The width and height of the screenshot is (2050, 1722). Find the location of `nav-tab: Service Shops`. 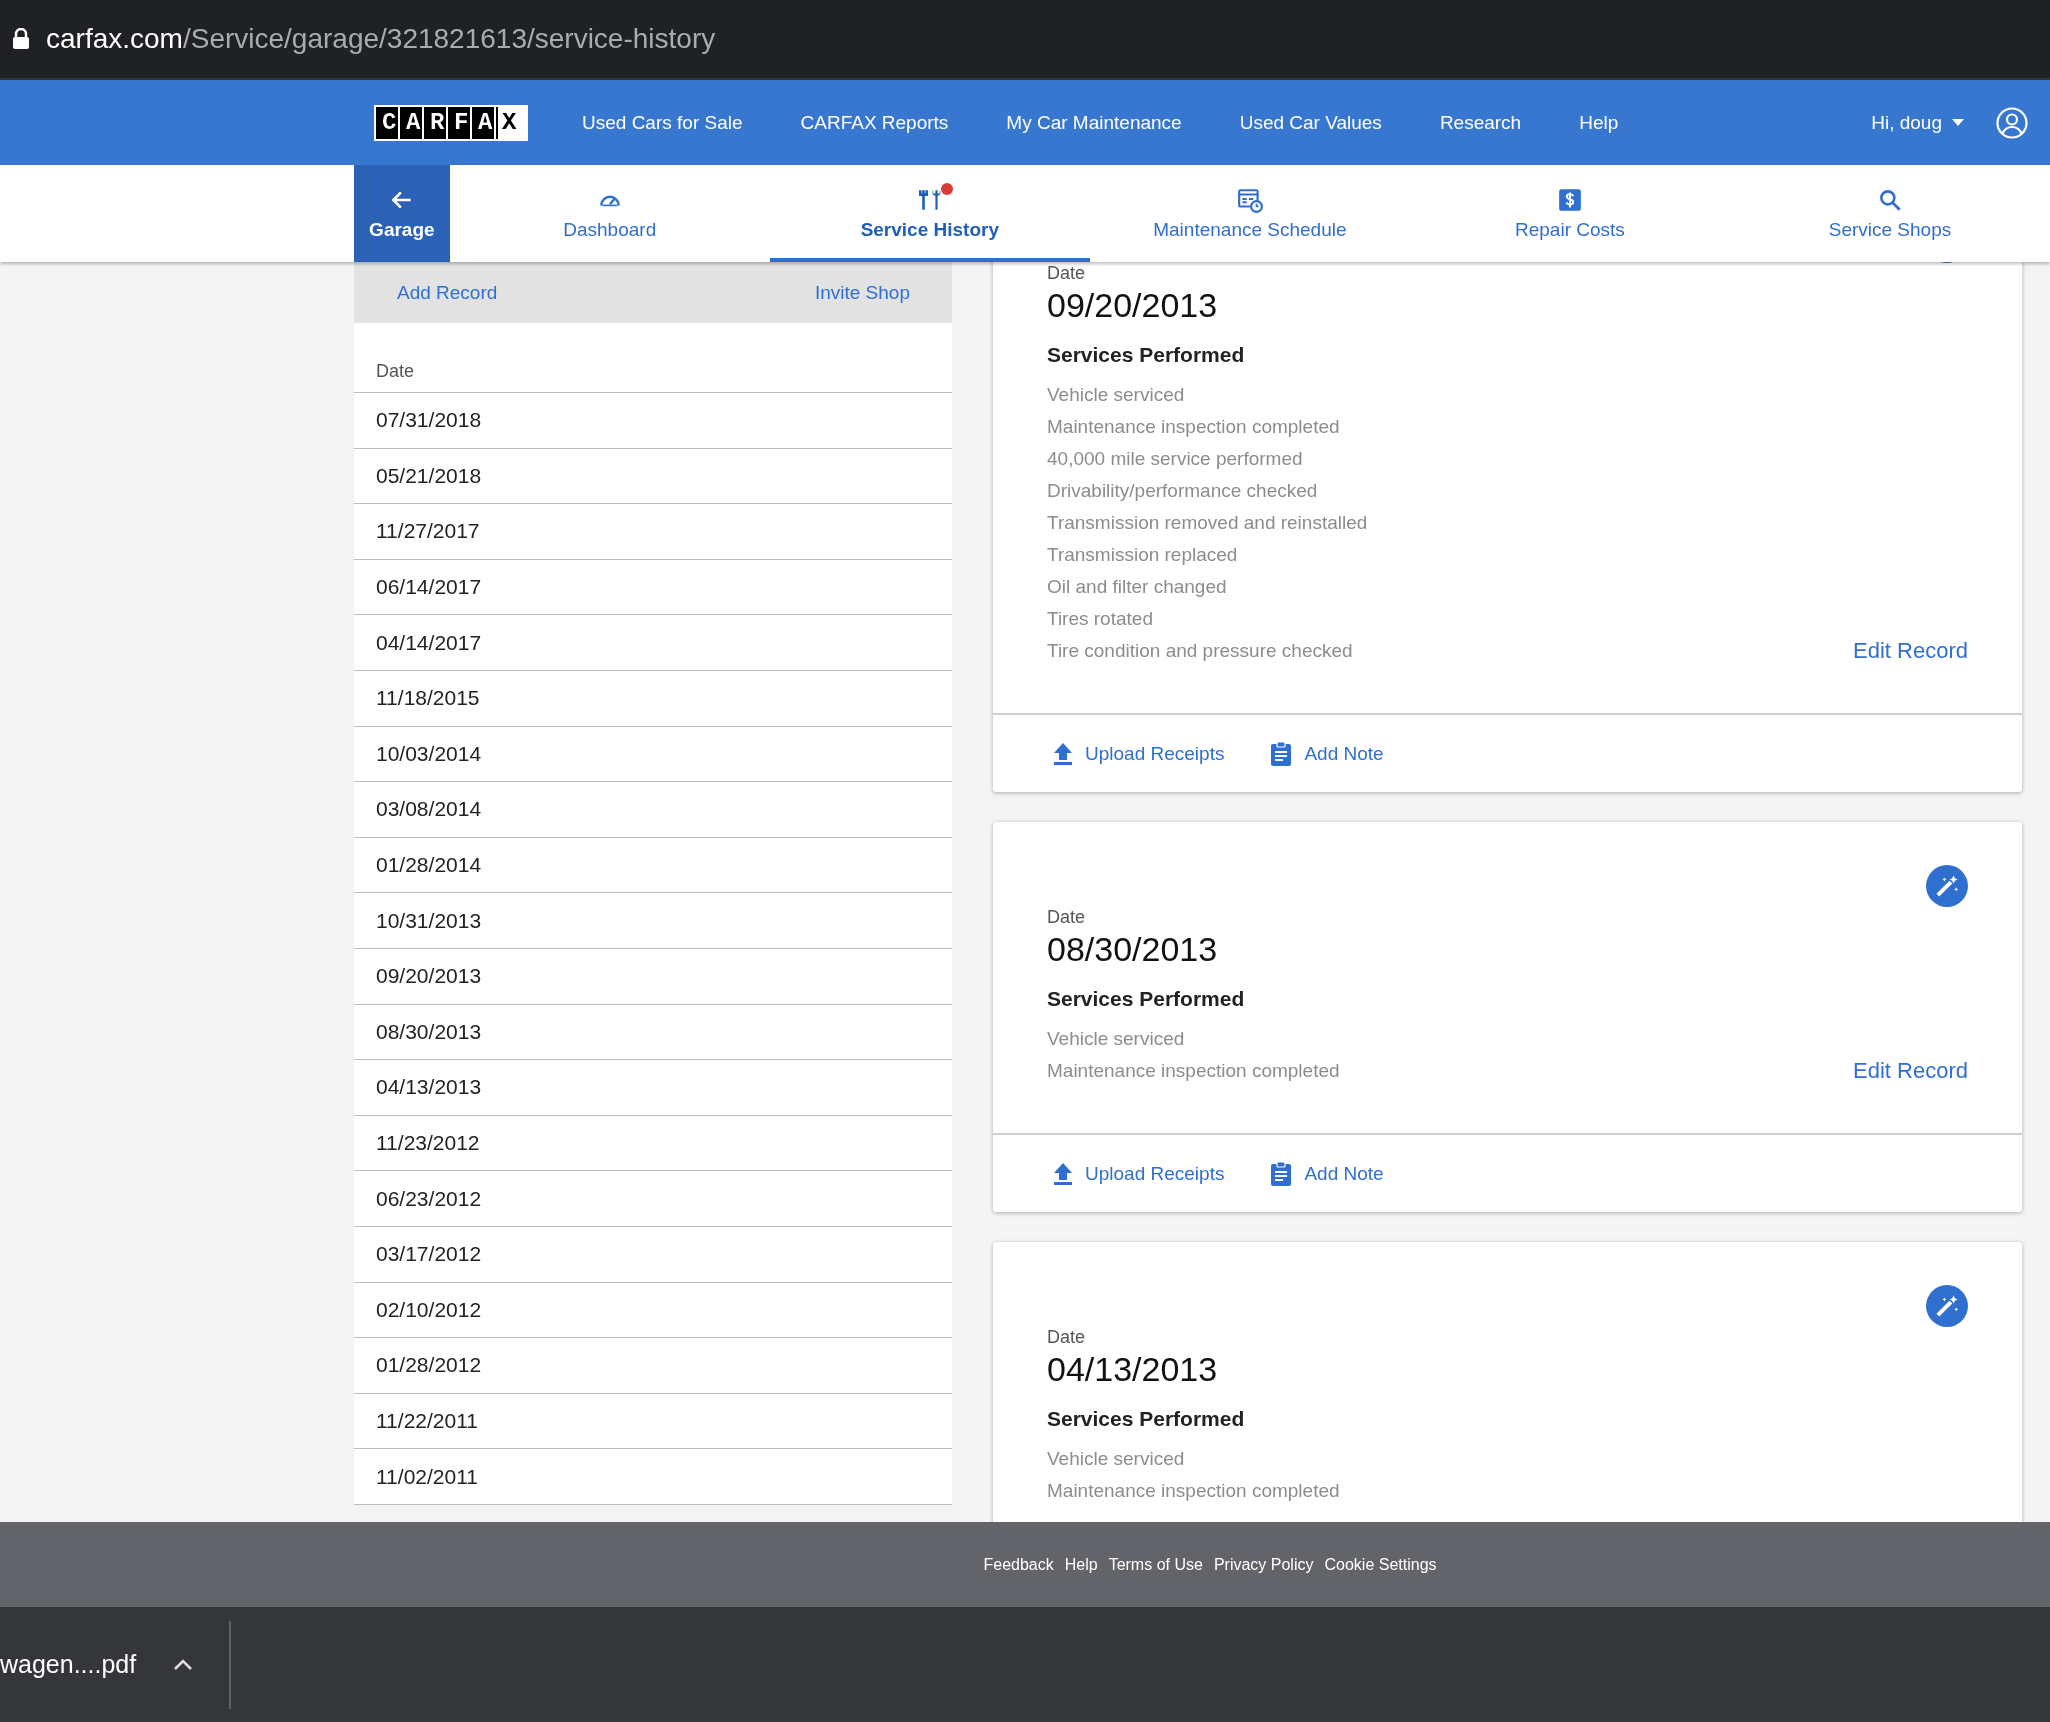

nav-tab: Service Shops is located at coordinates (1889, 213).